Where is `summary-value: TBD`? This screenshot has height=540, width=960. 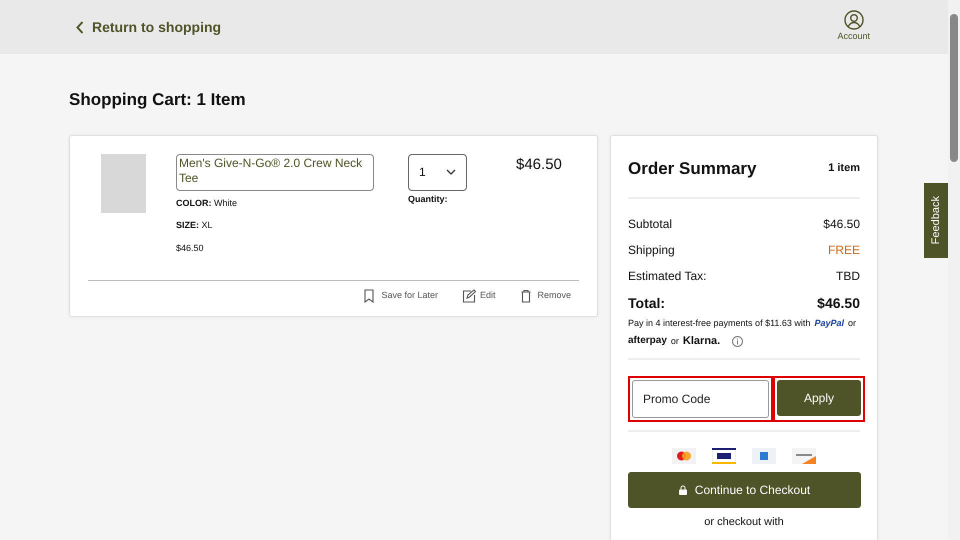
summary-value: TBD is located at coordinates (848, 276).